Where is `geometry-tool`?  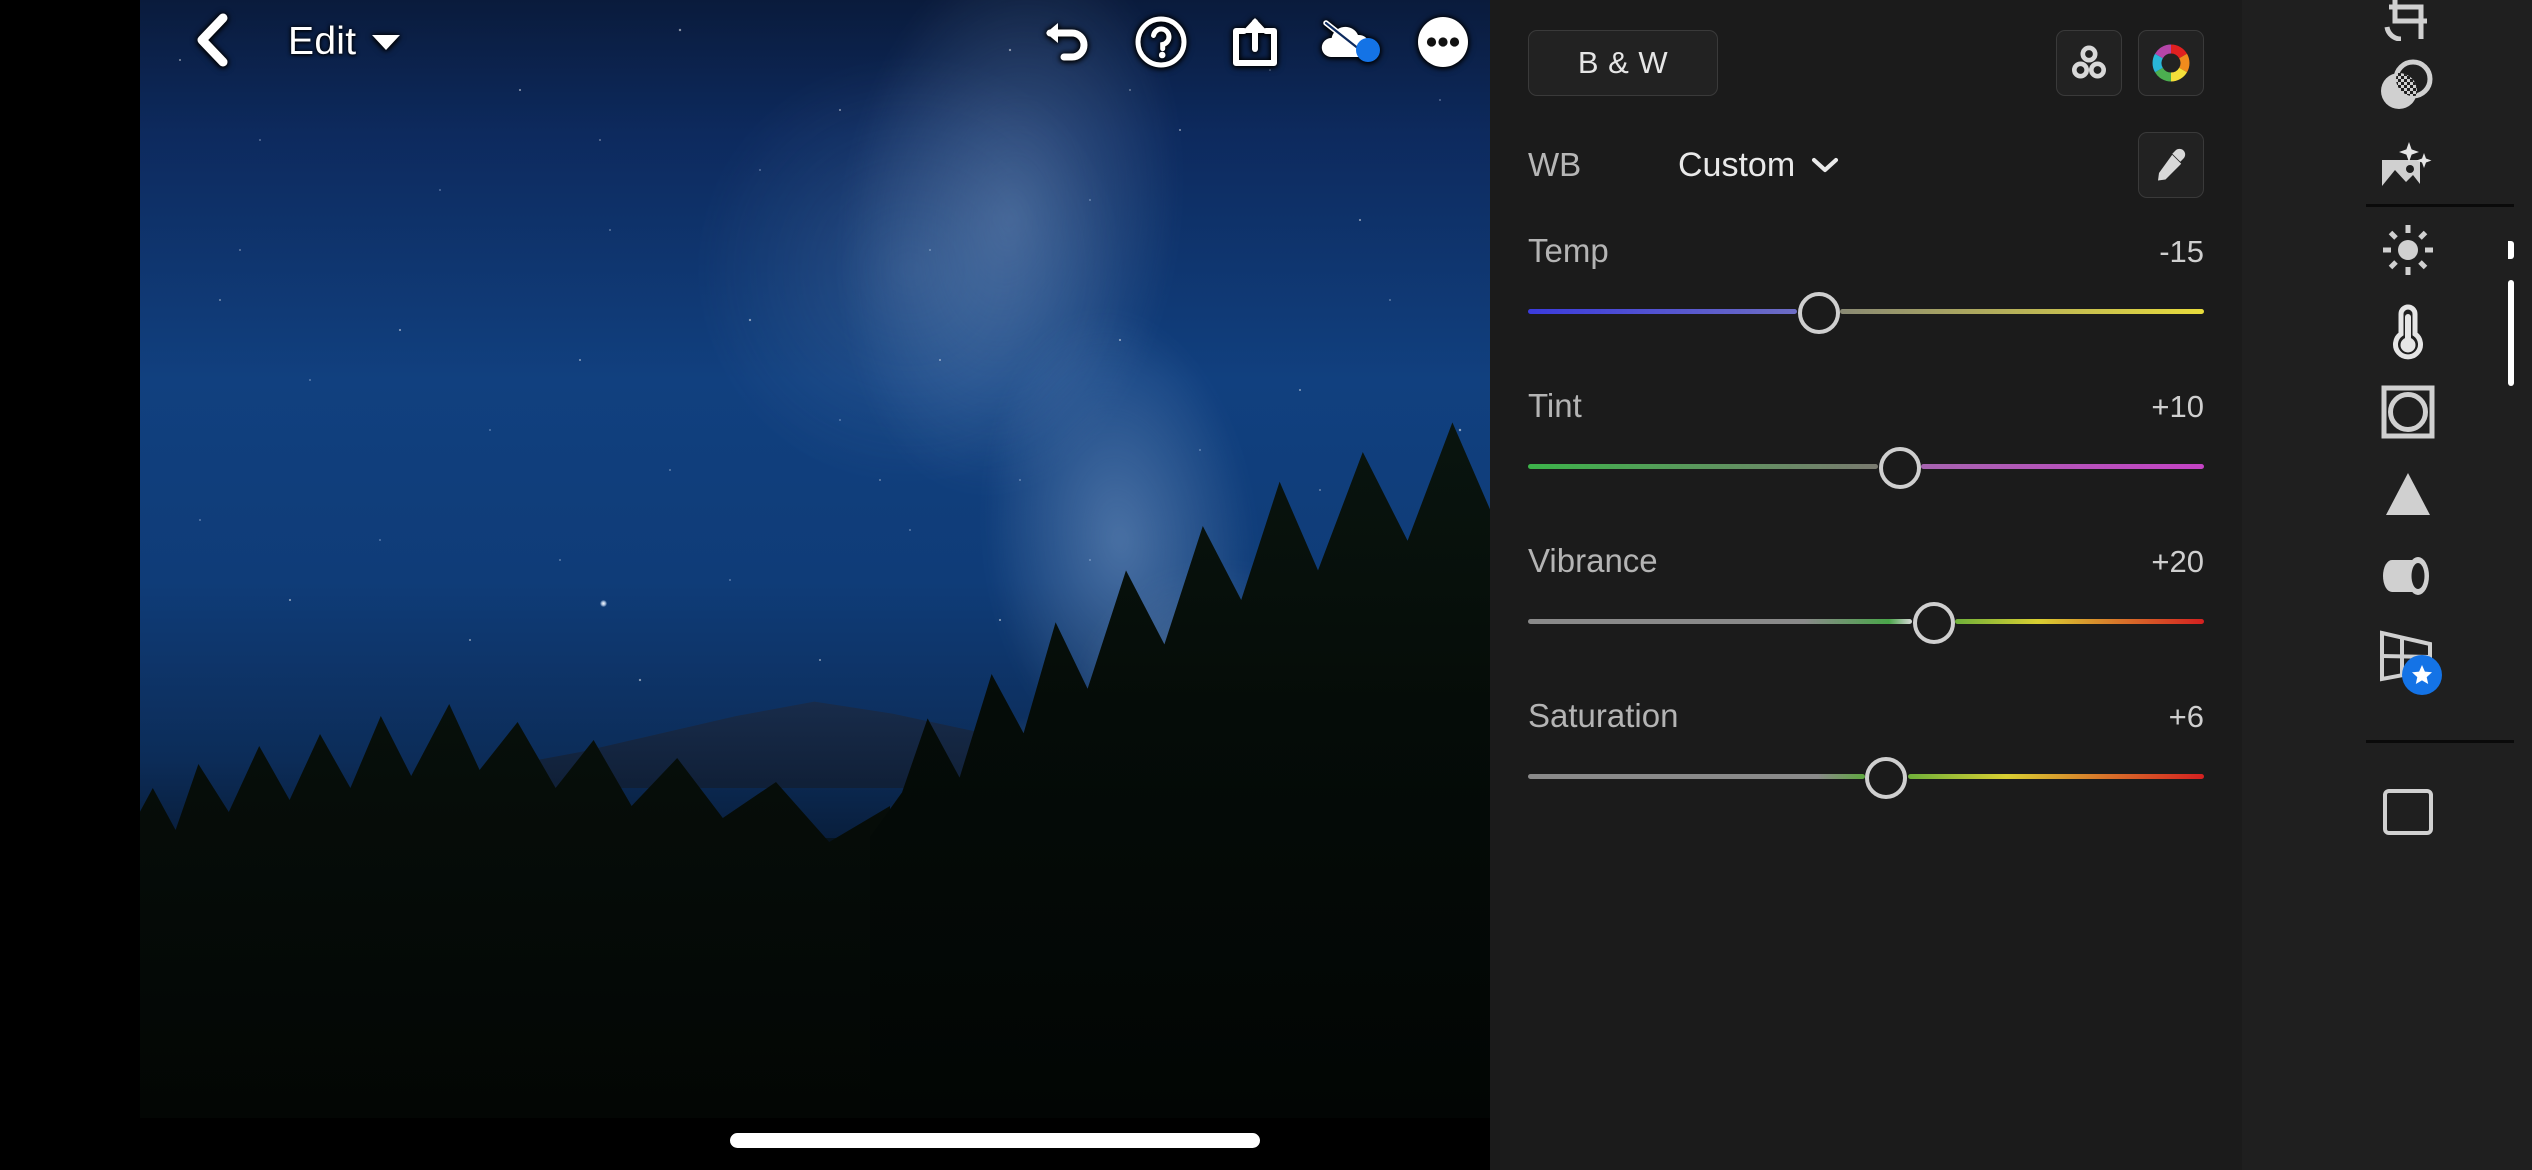
geometry-tool is located at coordinates (2408, 658).